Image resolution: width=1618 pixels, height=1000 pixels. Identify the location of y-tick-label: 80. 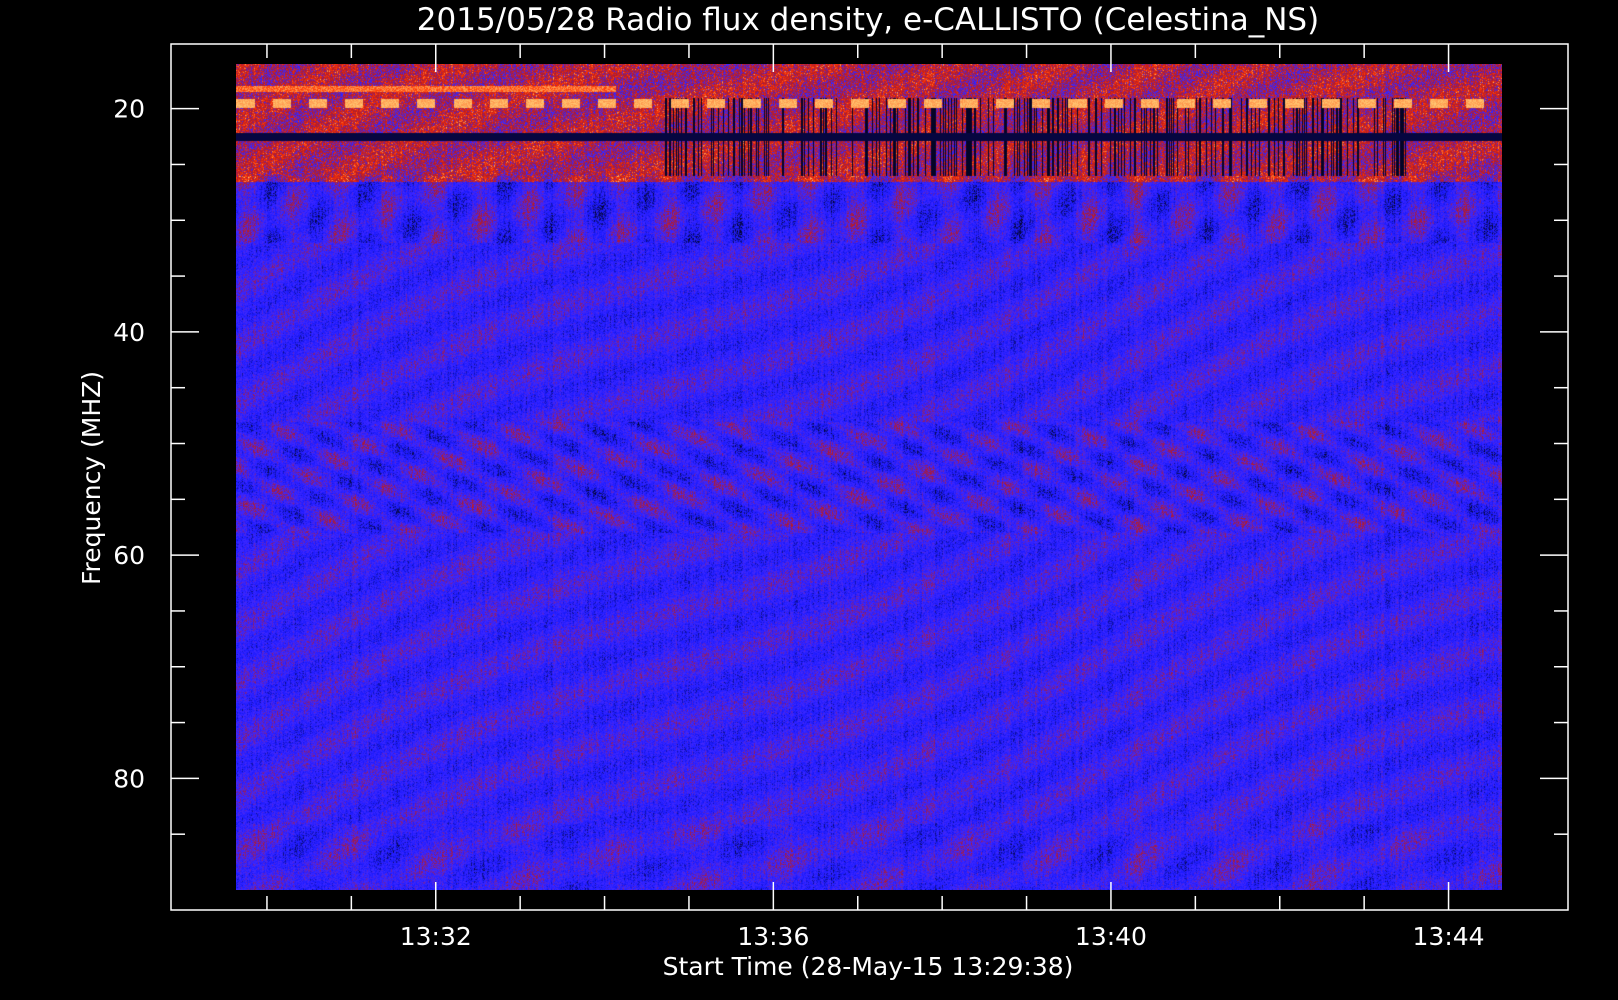
(129, 778).